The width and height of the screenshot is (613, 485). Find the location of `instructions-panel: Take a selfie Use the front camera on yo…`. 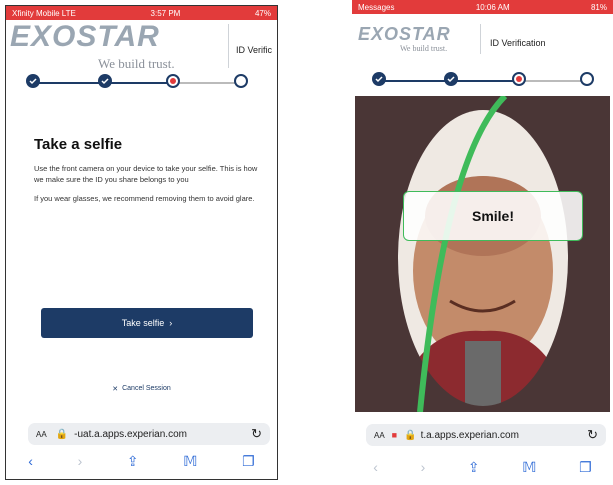

instructions-panel: Take a selfie Use the front camera on yo… is located at coordinates (146, 174).